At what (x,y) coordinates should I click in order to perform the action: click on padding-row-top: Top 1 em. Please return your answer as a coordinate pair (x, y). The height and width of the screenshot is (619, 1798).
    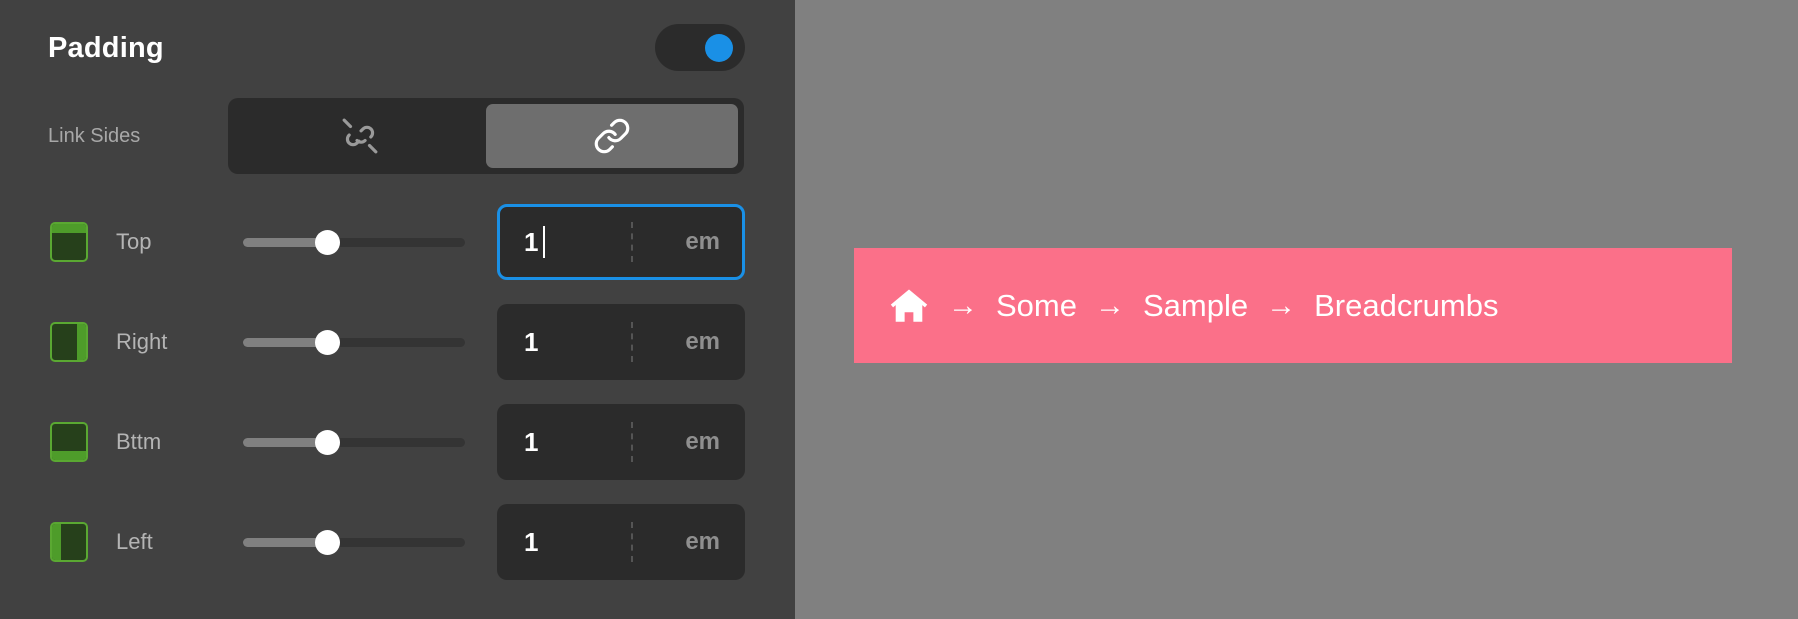
    Looking at the image, I should click on (397, 242).